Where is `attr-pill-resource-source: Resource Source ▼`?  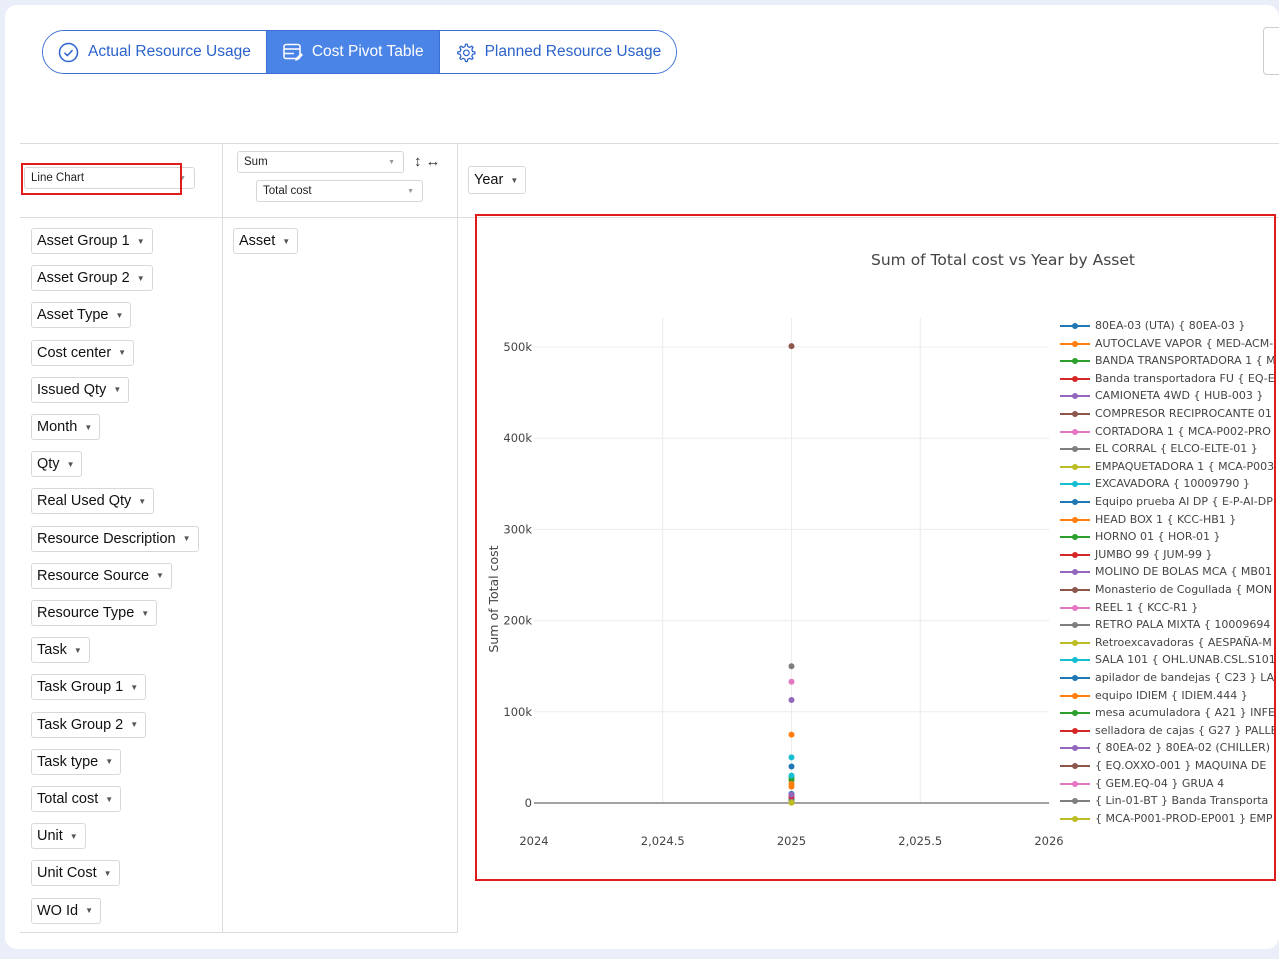
attr-pill-resource-source: Resource Source ▼ is located at coordinates (101, 575).